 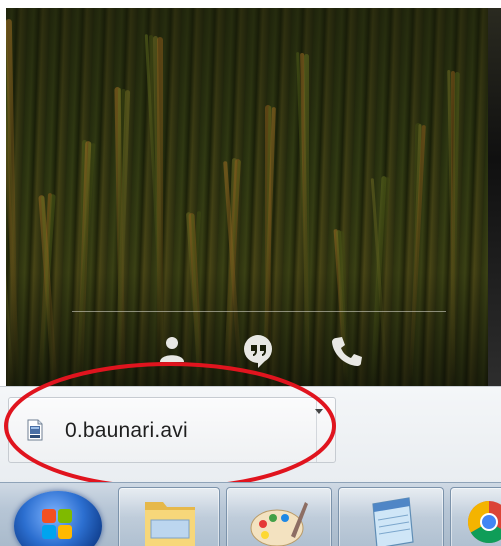 I want to click on taskbar, so click(x=250, y=514).